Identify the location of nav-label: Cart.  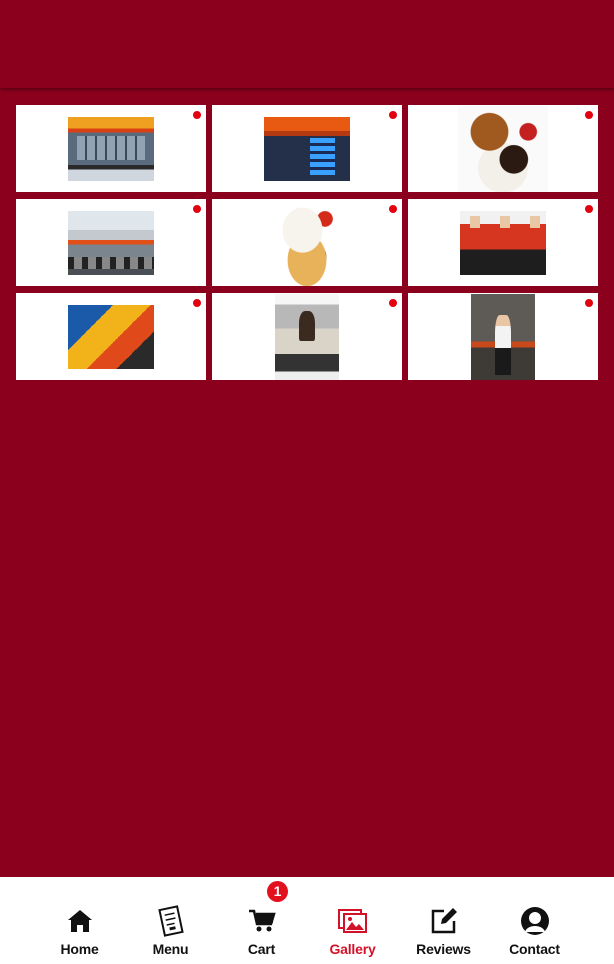
(261, 949).